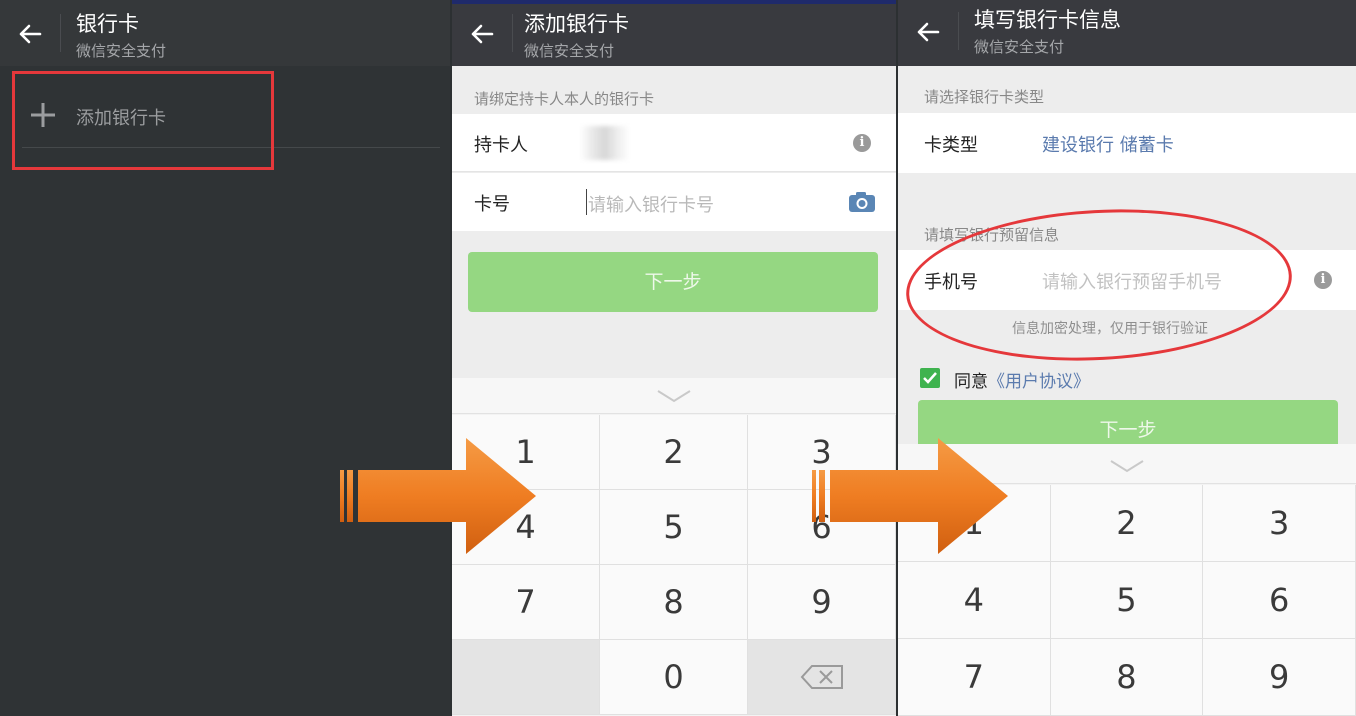 This screenshot has height=716, width=1356. What do you see at coordinates (501, 145) in the screenshot?
I see `cardholder-label: 持卡人` at bounding box center [501, 145].